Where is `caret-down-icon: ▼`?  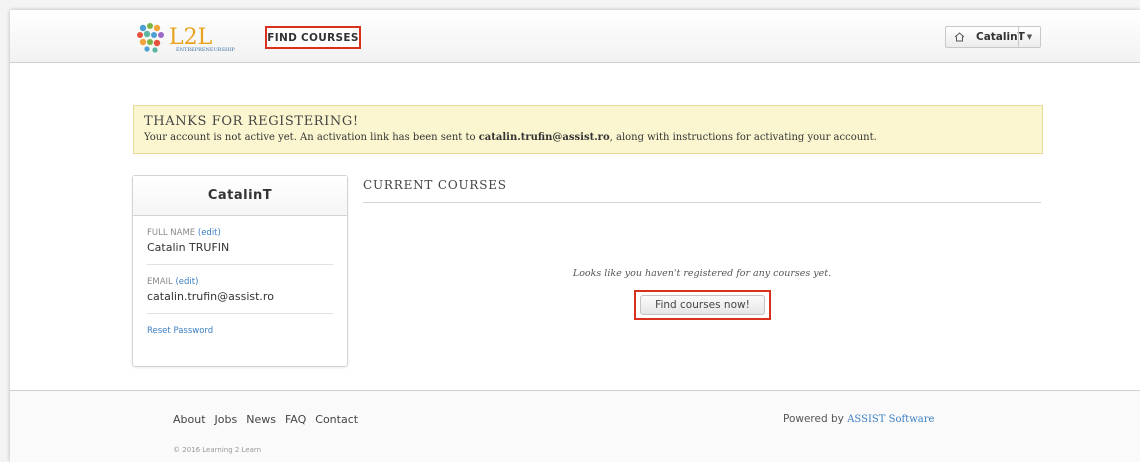
caret-down-icon: ▼ is located at coordinates (1029, 37).